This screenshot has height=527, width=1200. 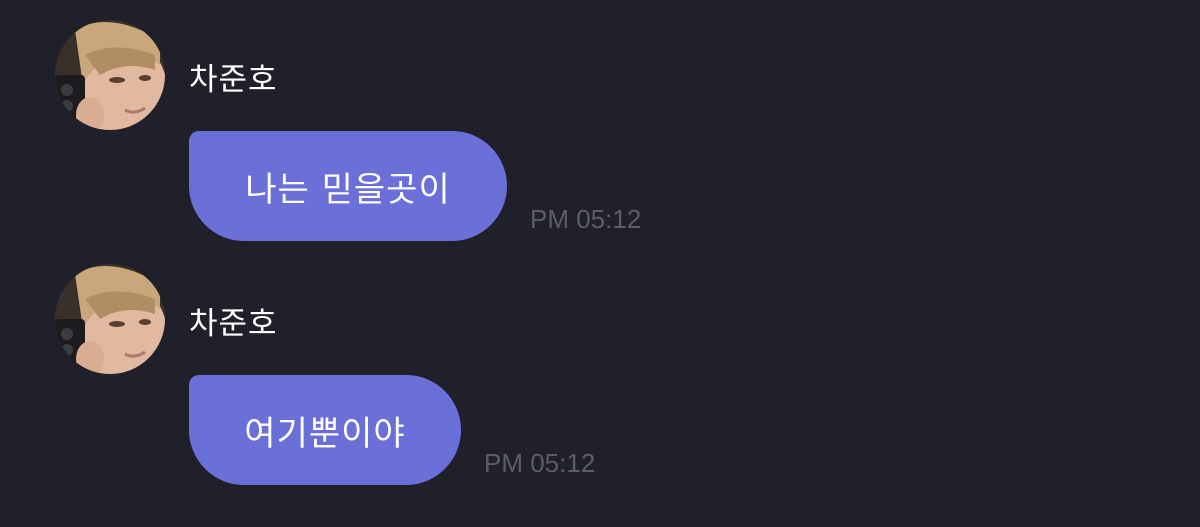 I want to click on message-text: 여기뿐이야, so click(x=325, y=433).